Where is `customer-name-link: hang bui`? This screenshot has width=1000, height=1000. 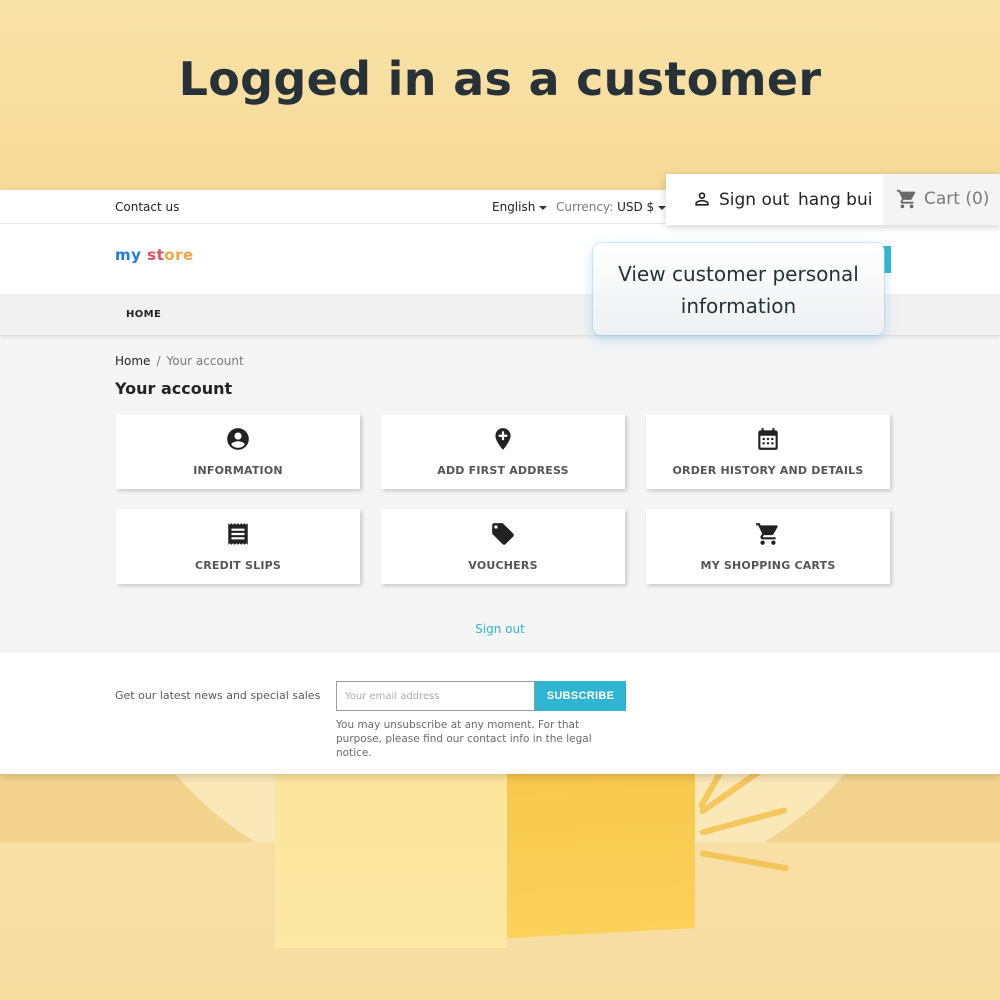
customer-name-link: hang bui is located at coordinates (835, 200).